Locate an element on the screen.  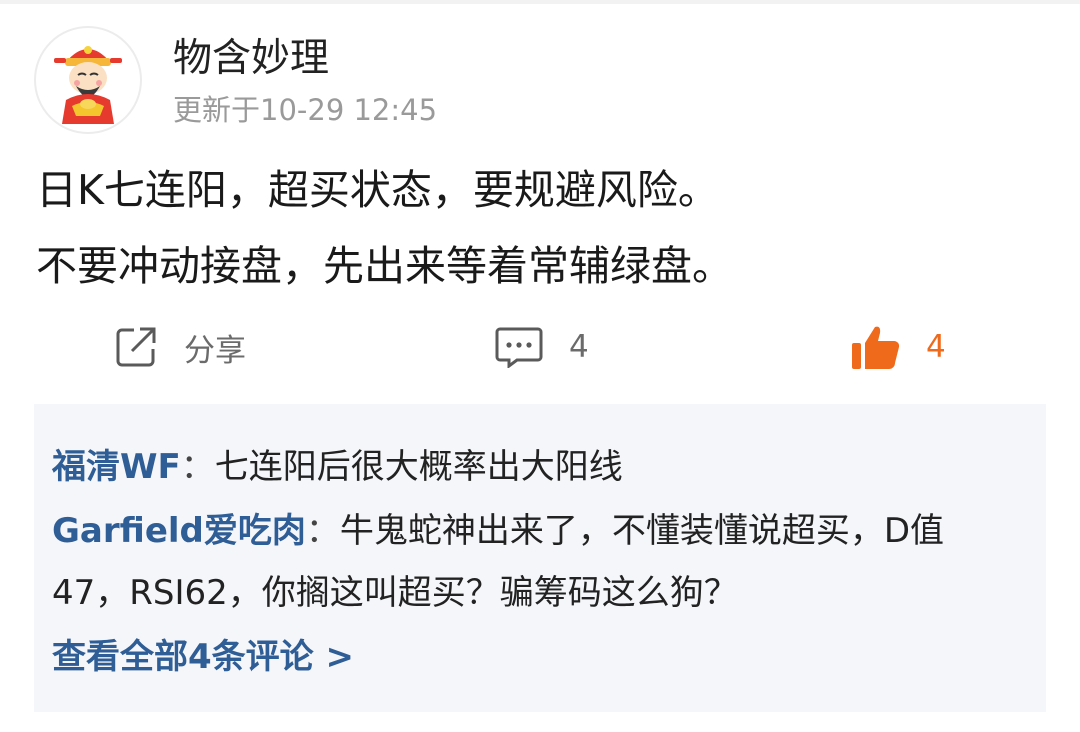
like-button: 4 is located at coordinates (898, 347).